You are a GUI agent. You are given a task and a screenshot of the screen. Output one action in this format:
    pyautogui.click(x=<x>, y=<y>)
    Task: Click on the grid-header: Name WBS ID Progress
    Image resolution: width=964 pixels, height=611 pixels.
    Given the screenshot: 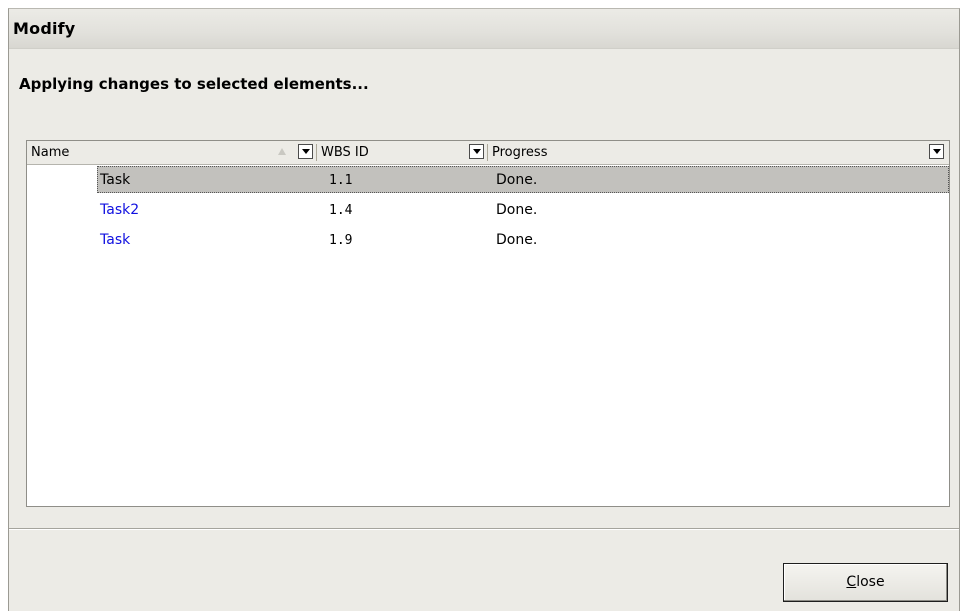 What is the action you would take?
    pyautogui.click(x=488, y=153)
    